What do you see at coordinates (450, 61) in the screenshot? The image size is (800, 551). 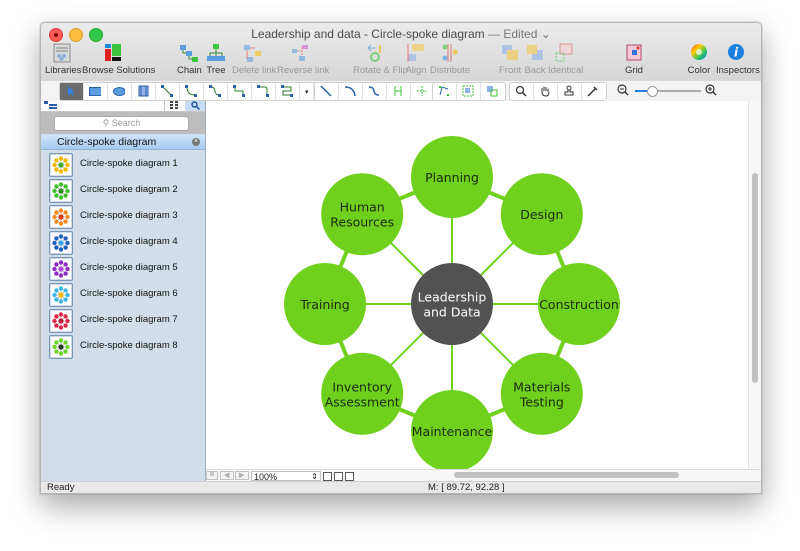 I see `distribute-button: Distribute` at bounding box center [450, 61].